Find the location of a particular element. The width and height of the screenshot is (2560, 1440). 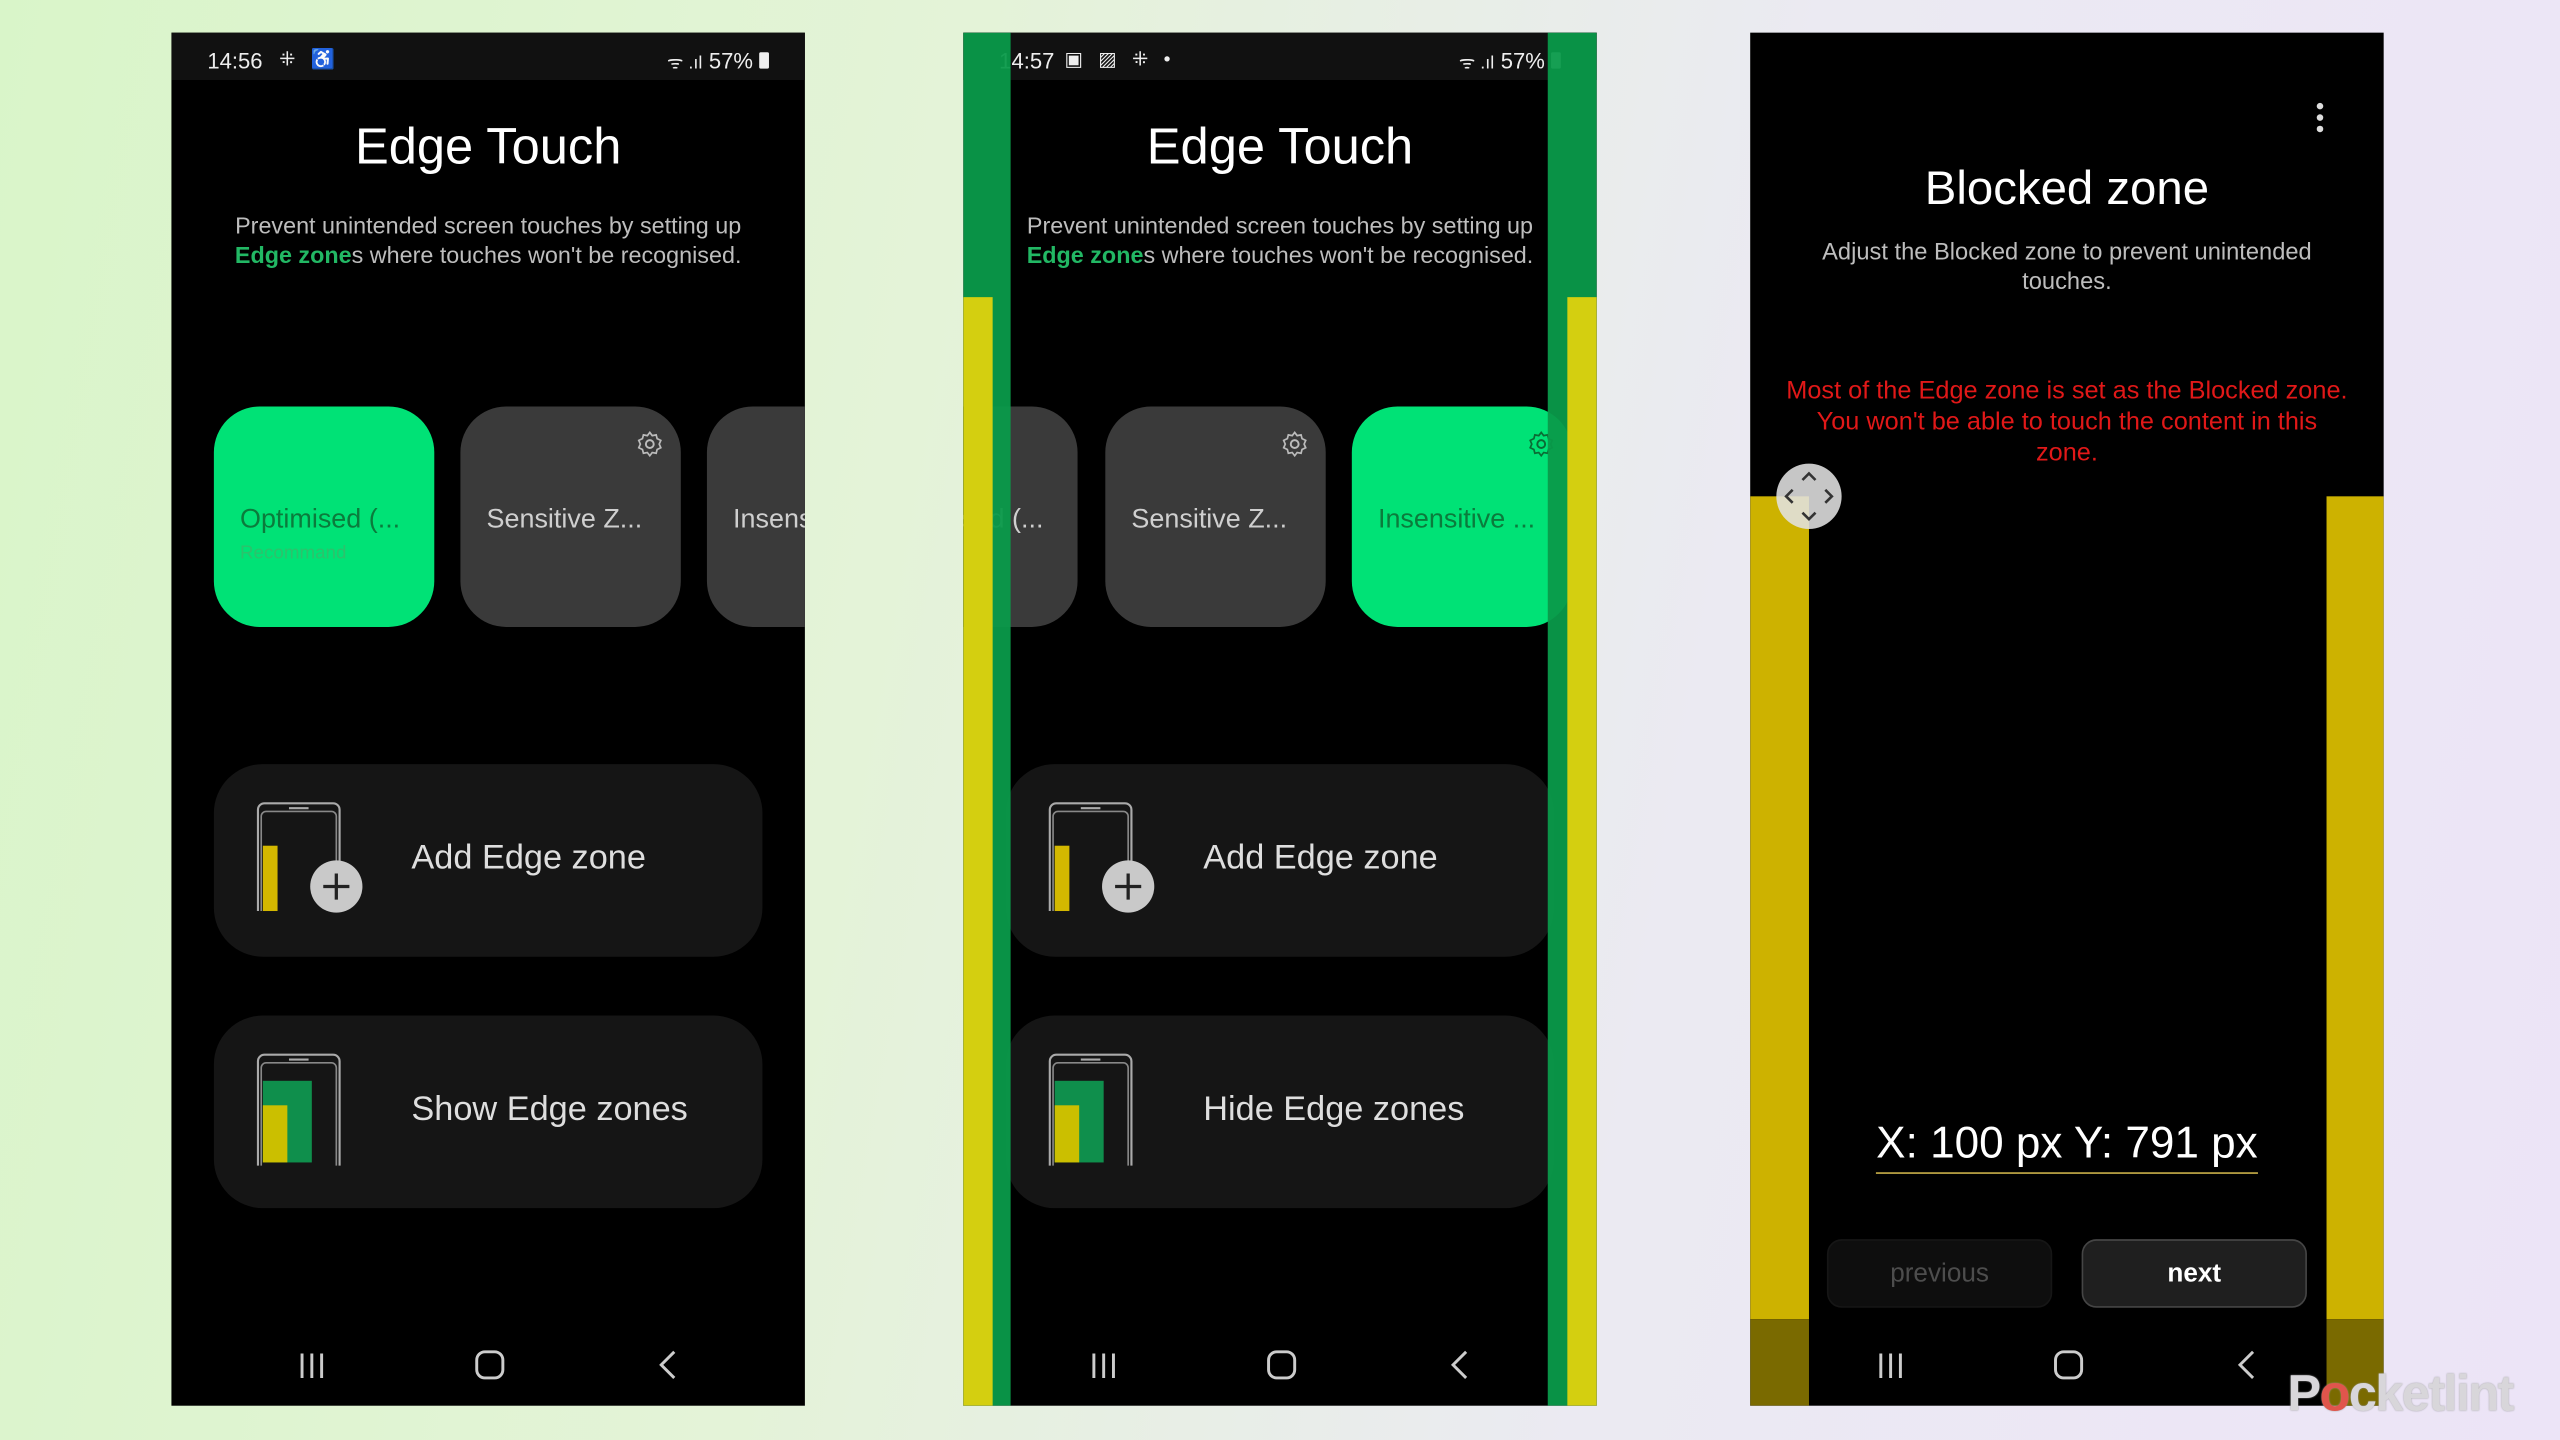

status-time: 14:56 is located at coordinates (235, 61).